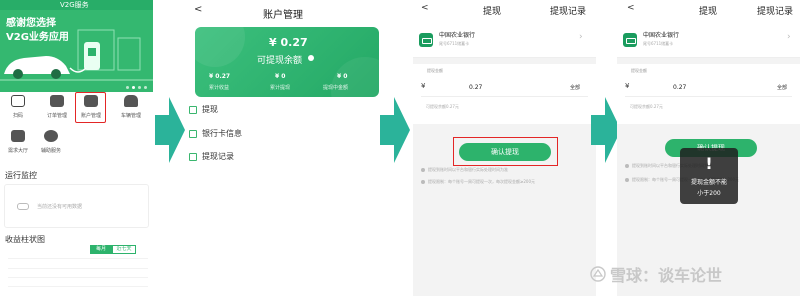 The width and height of the screenshot is (800, 296). What do you see at coordinates (17, 151) in the screenshot?
I see `grid-label: 需求大厅` at bounding box center [17, 151].